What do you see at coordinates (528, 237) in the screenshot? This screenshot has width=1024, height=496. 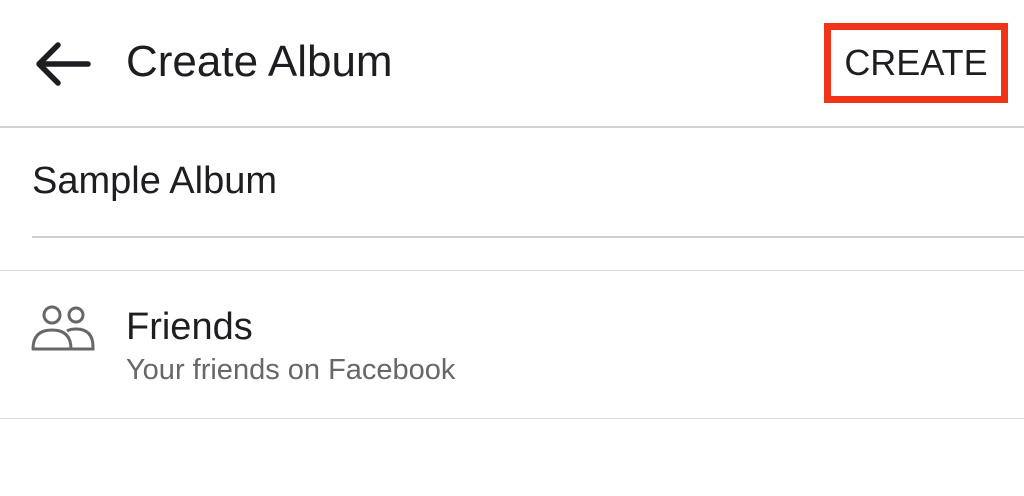 I see `album-name-underline` at bounding box center [528, 237].